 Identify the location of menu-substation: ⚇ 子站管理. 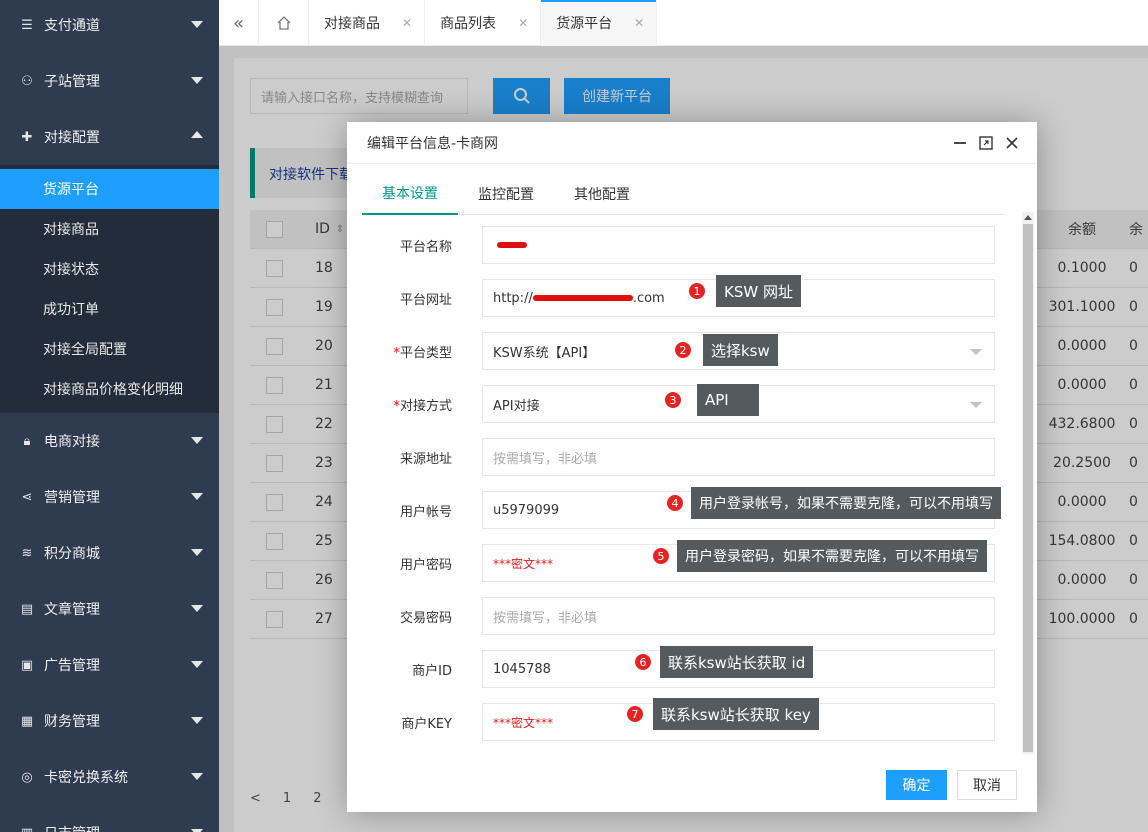
(109, 81).